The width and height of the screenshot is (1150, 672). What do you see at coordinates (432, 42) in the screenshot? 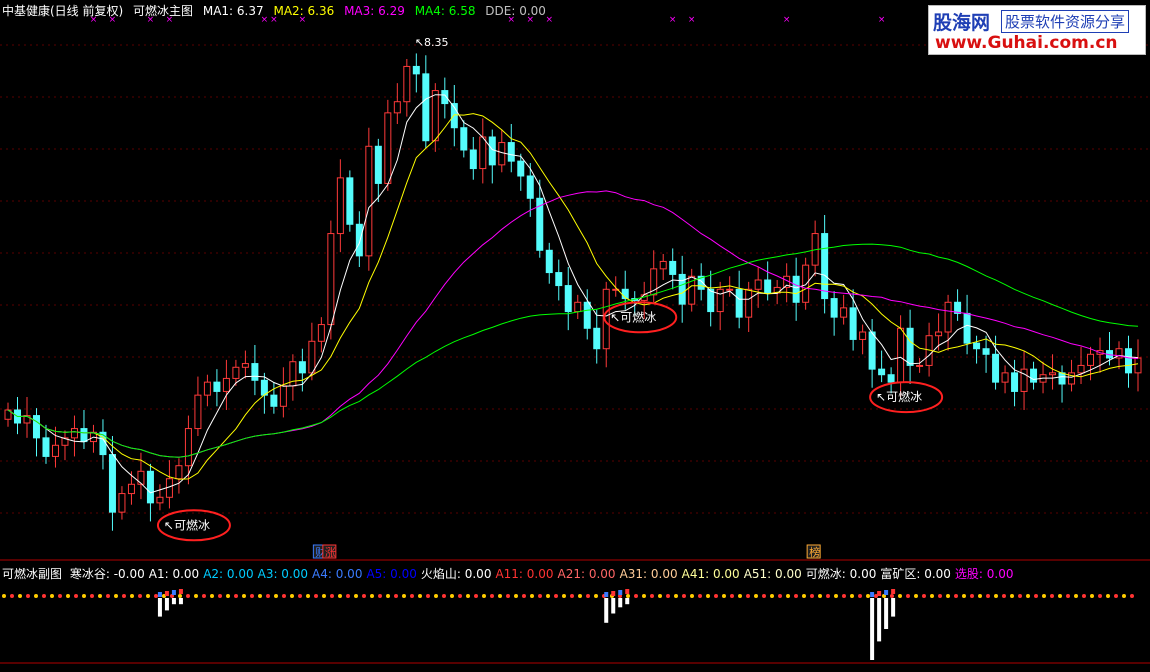
I see `high-price-label: ↖8.35` at bounding box center [432, 42].